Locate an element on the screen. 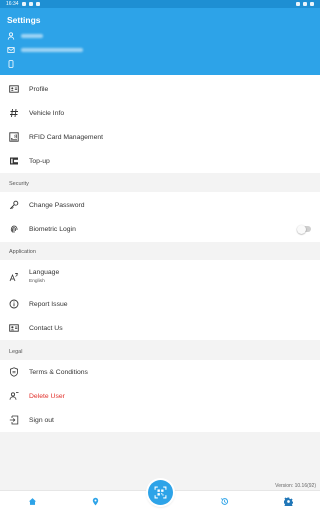  translate-icon is located at coordinates (14, 277).